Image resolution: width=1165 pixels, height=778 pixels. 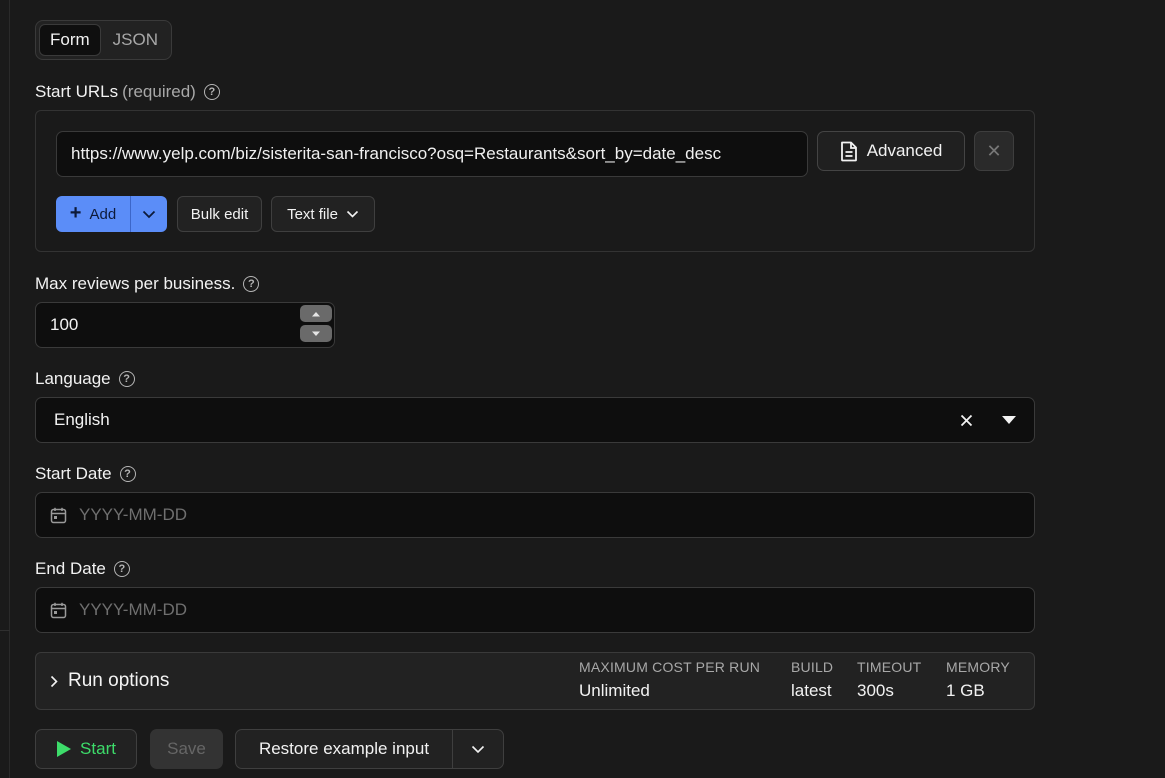 I want to click on decrement-button, so click(x=316, y=333).